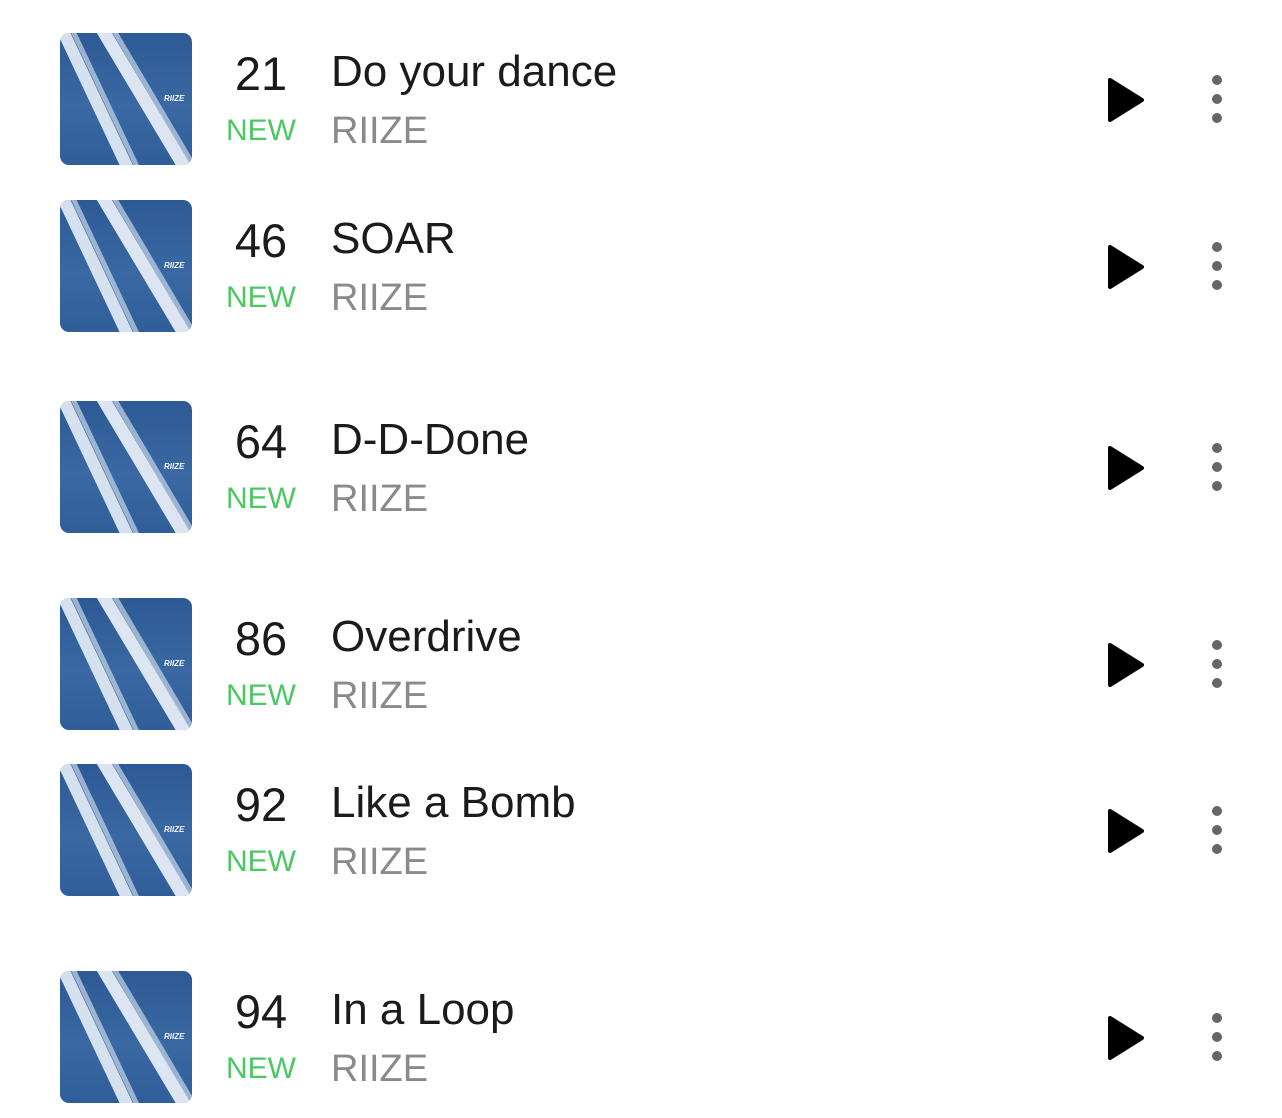 The width and height of the screenshot is (1282, 1118). I want to click on track-title: Like a Bomb, so click(453, 803).